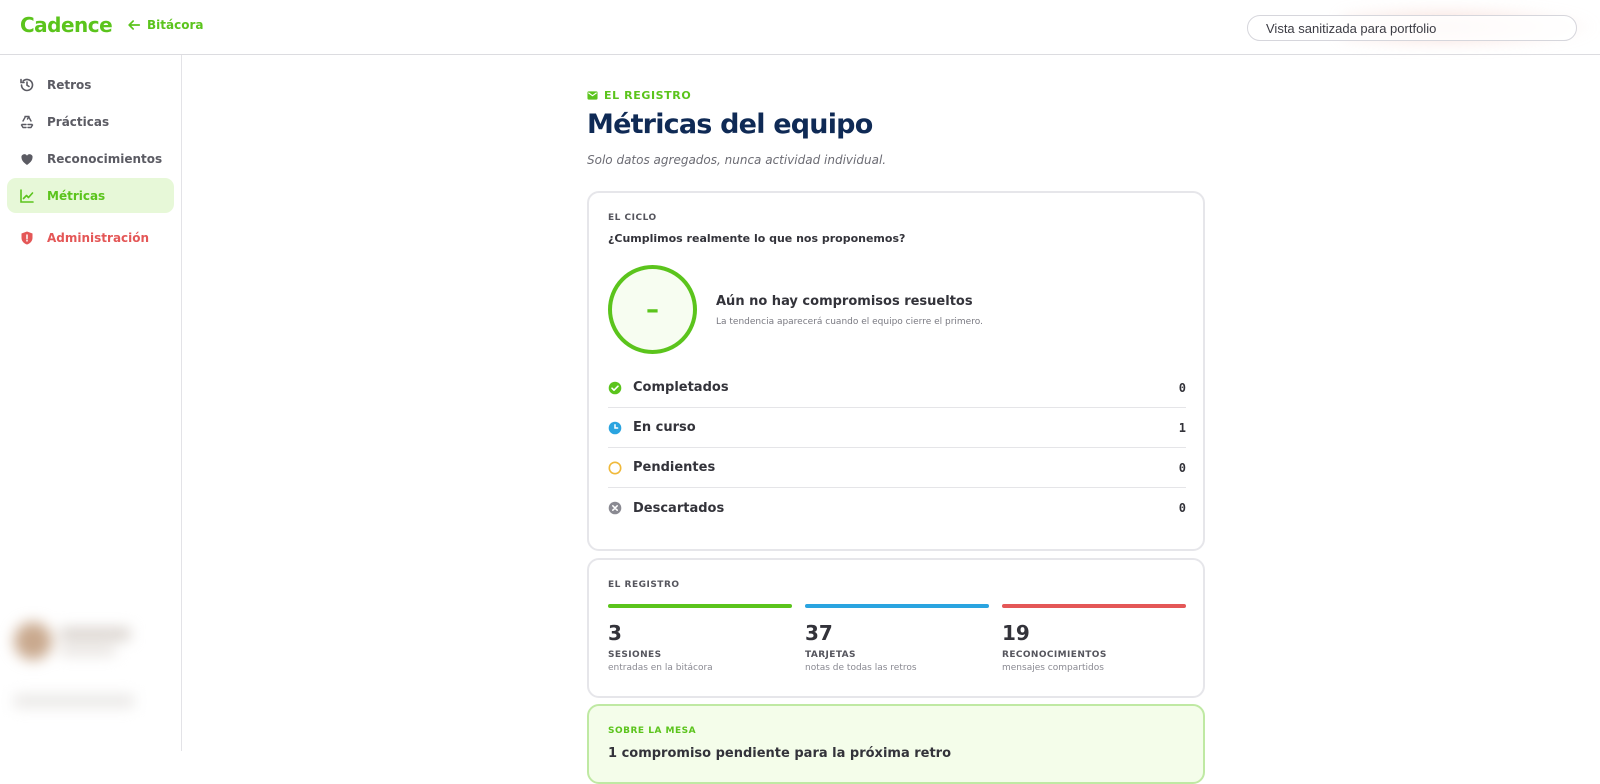 The height and width of the screenshot is (784, 1600). Describe the element at coordinates (1182, 427) in the screenshot. I see `status-count: 1` at that location.